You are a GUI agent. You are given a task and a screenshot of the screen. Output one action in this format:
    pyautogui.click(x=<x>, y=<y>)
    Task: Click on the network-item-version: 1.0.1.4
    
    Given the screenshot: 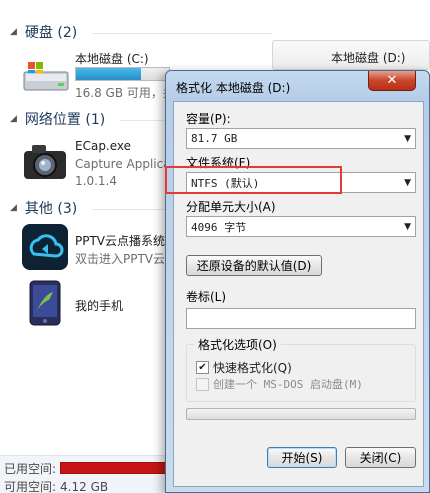 What is the action you would take?
    pyautogui.click(x=96, y=181)
    